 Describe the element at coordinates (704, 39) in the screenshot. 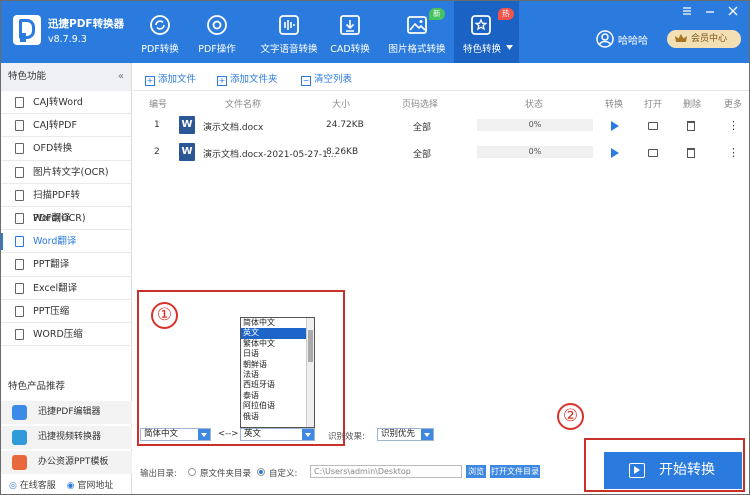

I see `member-center-button: 会员中心` at that location.